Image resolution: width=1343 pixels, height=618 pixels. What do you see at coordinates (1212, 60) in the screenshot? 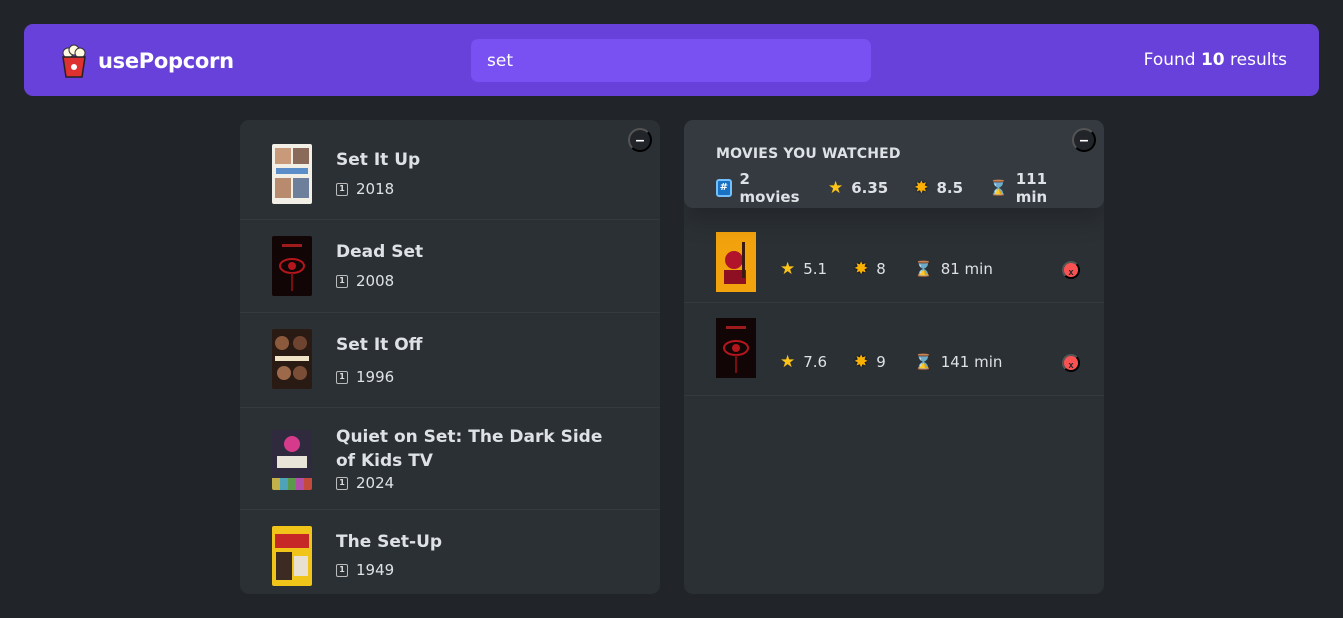
I see `results-number: 10` at bounding box center [1212, 60].